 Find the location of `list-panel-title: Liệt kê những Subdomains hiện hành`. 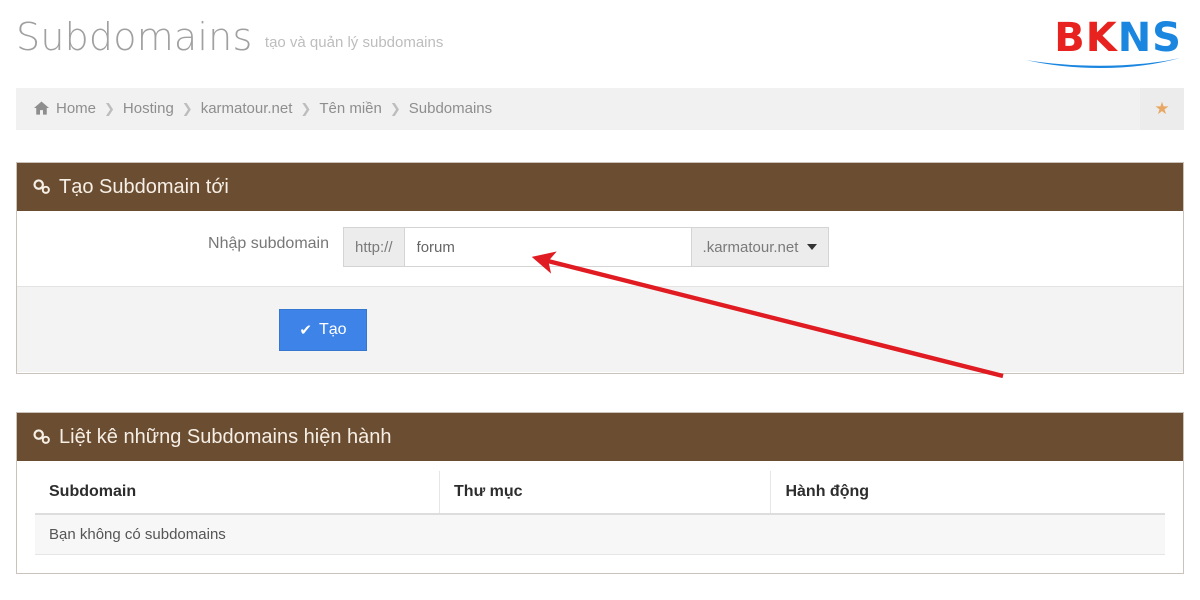

list-panel-title: Liệt kê những Subdomains hiện hành is located at coordinates (225, 437).